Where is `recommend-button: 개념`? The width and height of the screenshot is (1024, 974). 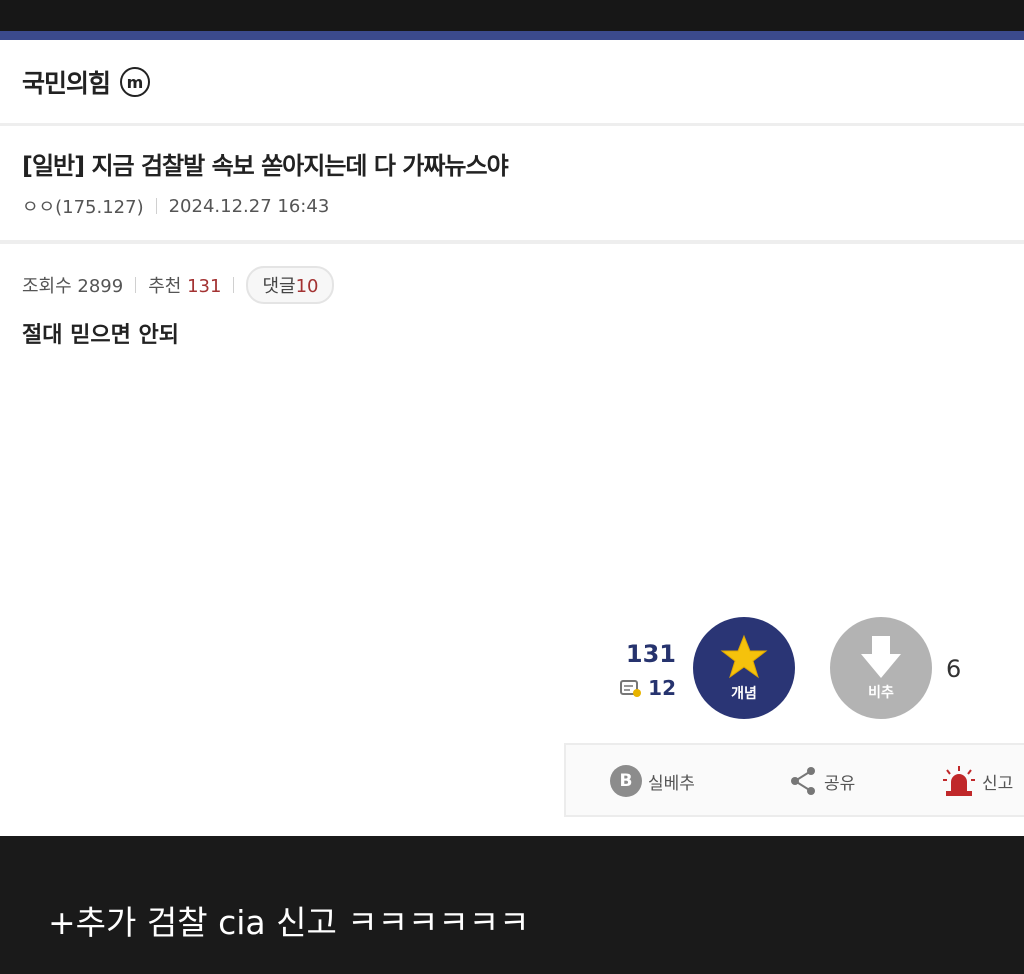 recommend-button: 개념 is located at coordinates (744, 668).